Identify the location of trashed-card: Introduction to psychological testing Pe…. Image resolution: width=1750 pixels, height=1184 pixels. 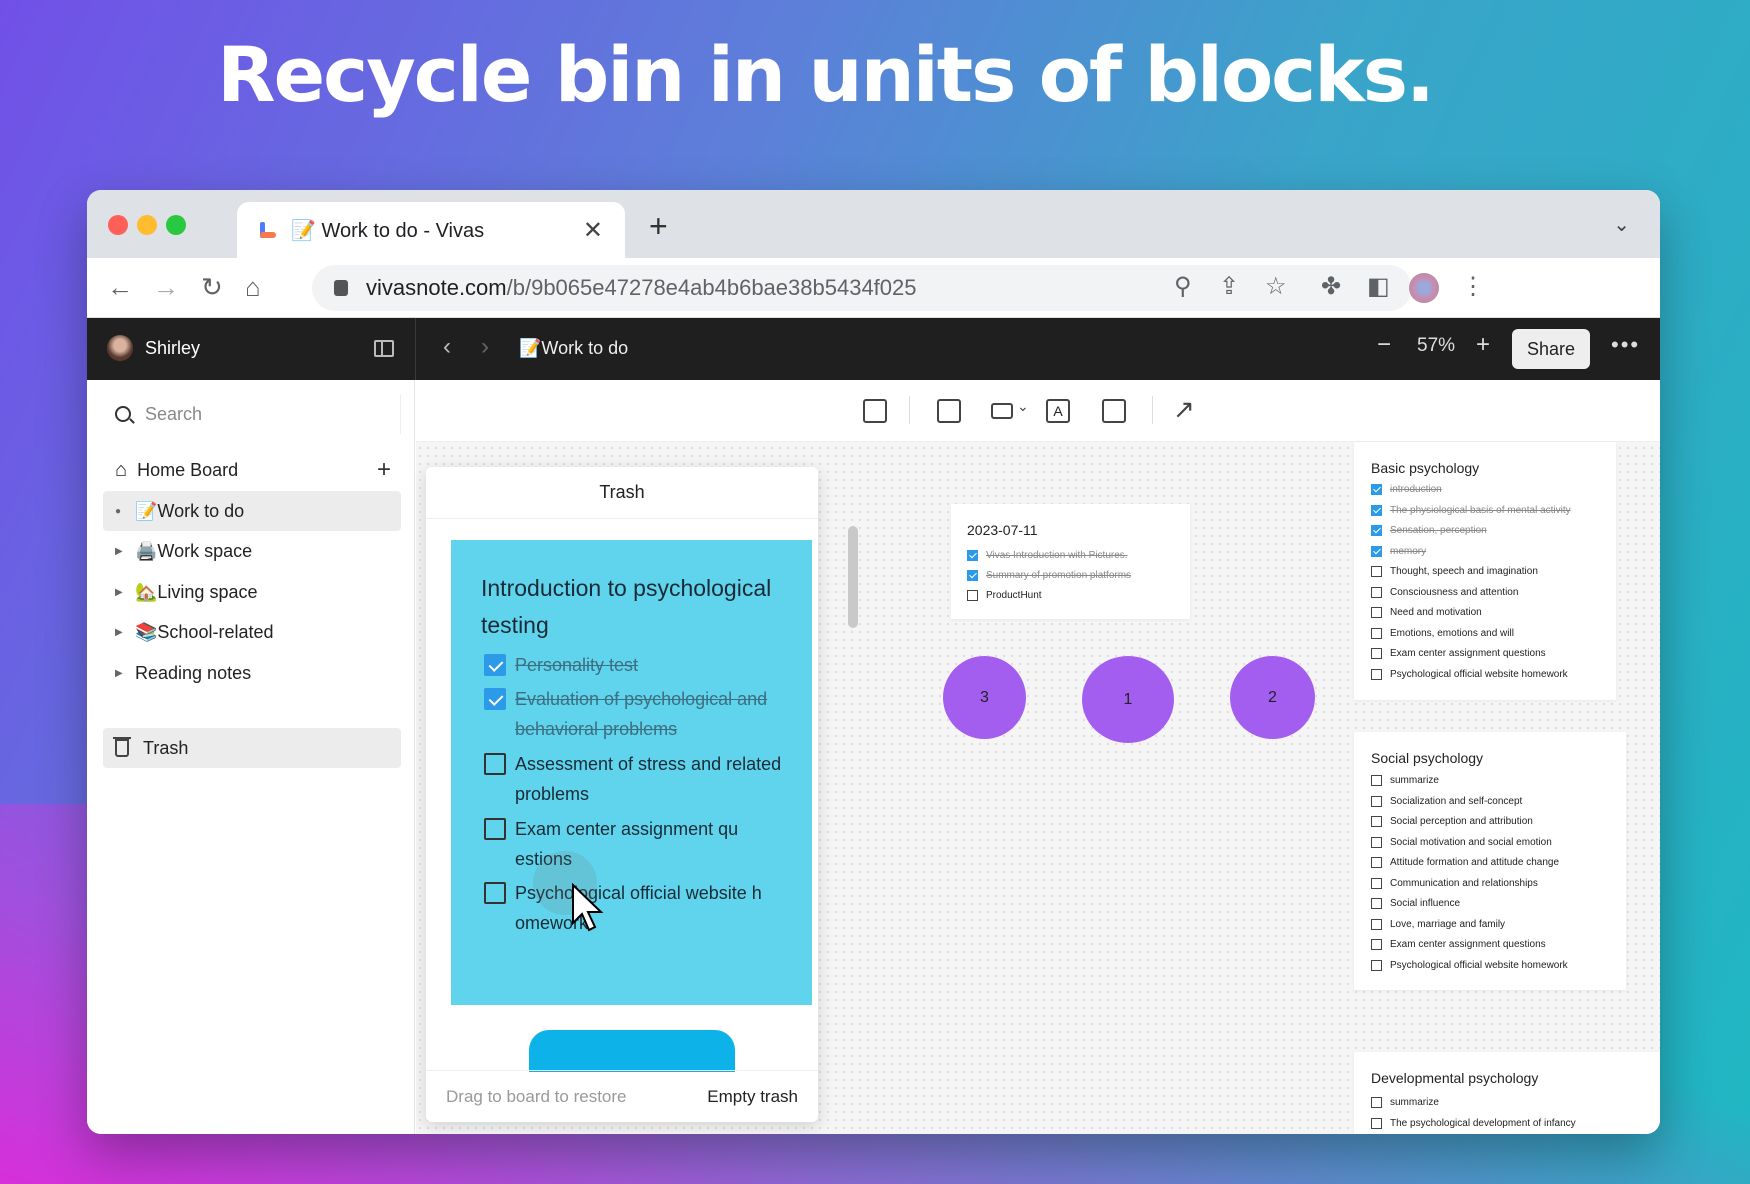
(631, 772).